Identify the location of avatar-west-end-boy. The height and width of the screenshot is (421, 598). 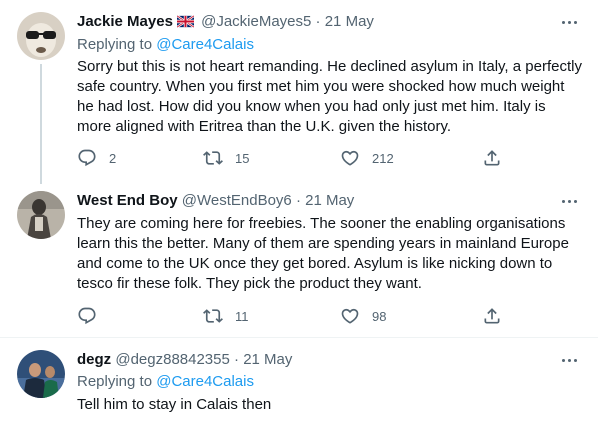
(41, 215).